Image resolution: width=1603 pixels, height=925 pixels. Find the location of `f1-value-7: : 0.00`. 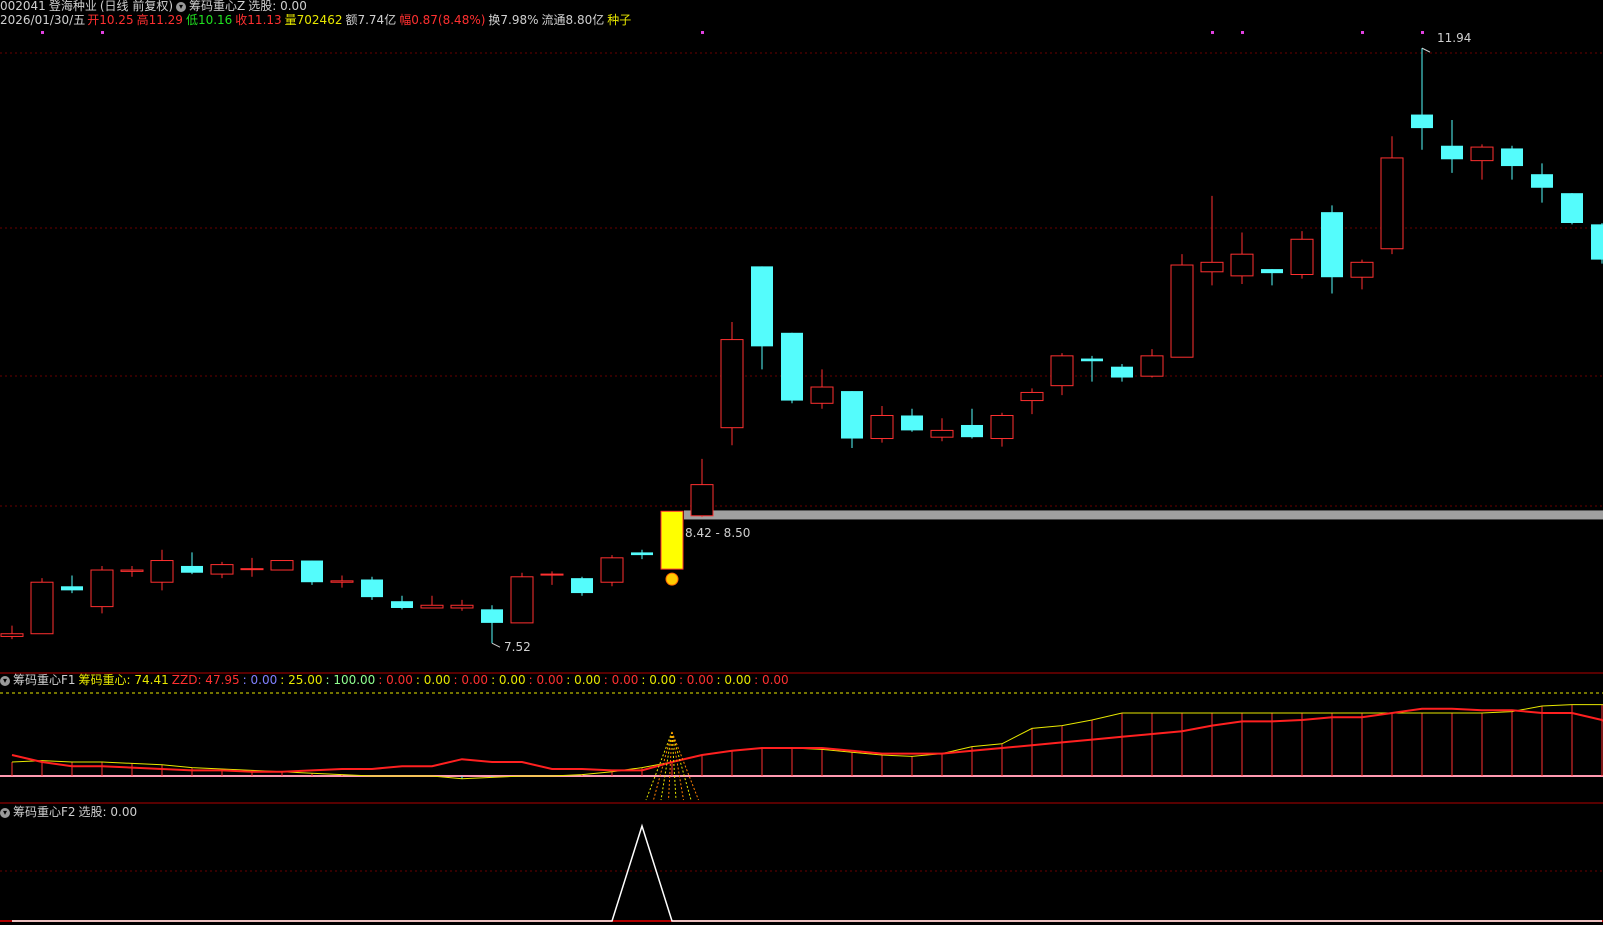

f1-value-7: : 0.00 is located at coordinates (471, 680).